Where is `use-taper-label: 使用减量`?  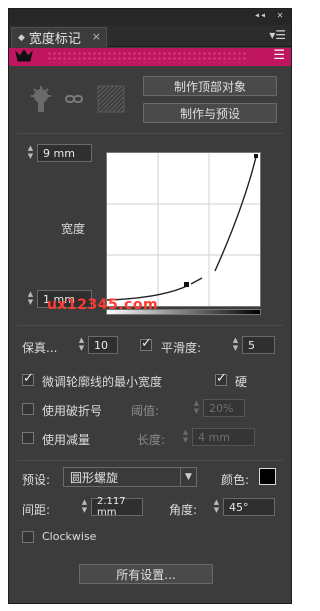 use-taper-label: 使用减量 is located at coordinates (66, 440).